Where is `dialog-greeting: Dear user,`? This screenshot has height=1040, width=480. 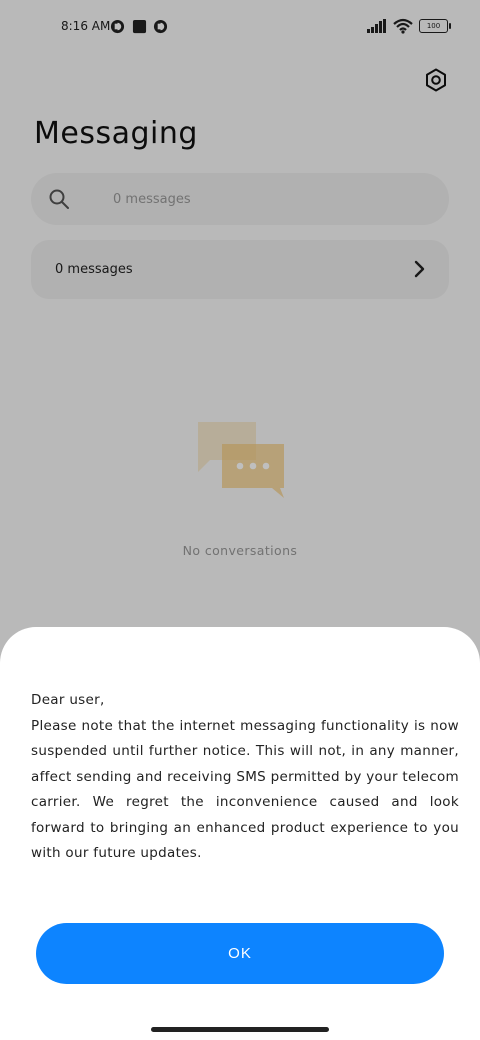 dialog-greeting: Dear user, is located at coordinates (68, 700).